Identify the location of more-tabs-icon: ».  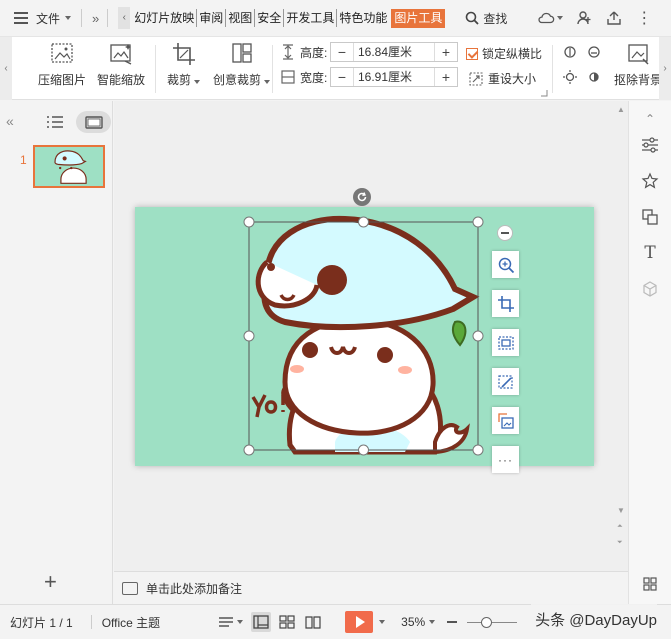
(95, 18).